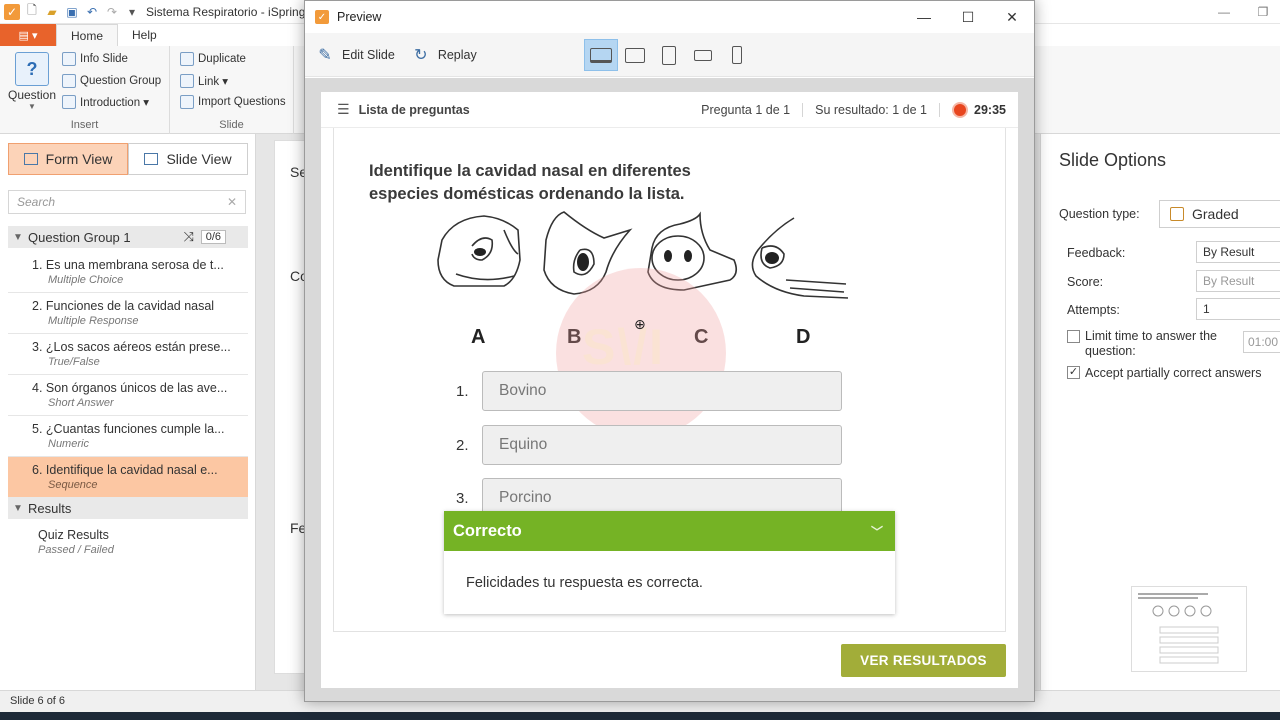 The image size is (1280, 720). What do you see at coordinates (189, 237) in the screenshot?
I see `shuffle-icon: ⤨` at bounding box center [189, 237].